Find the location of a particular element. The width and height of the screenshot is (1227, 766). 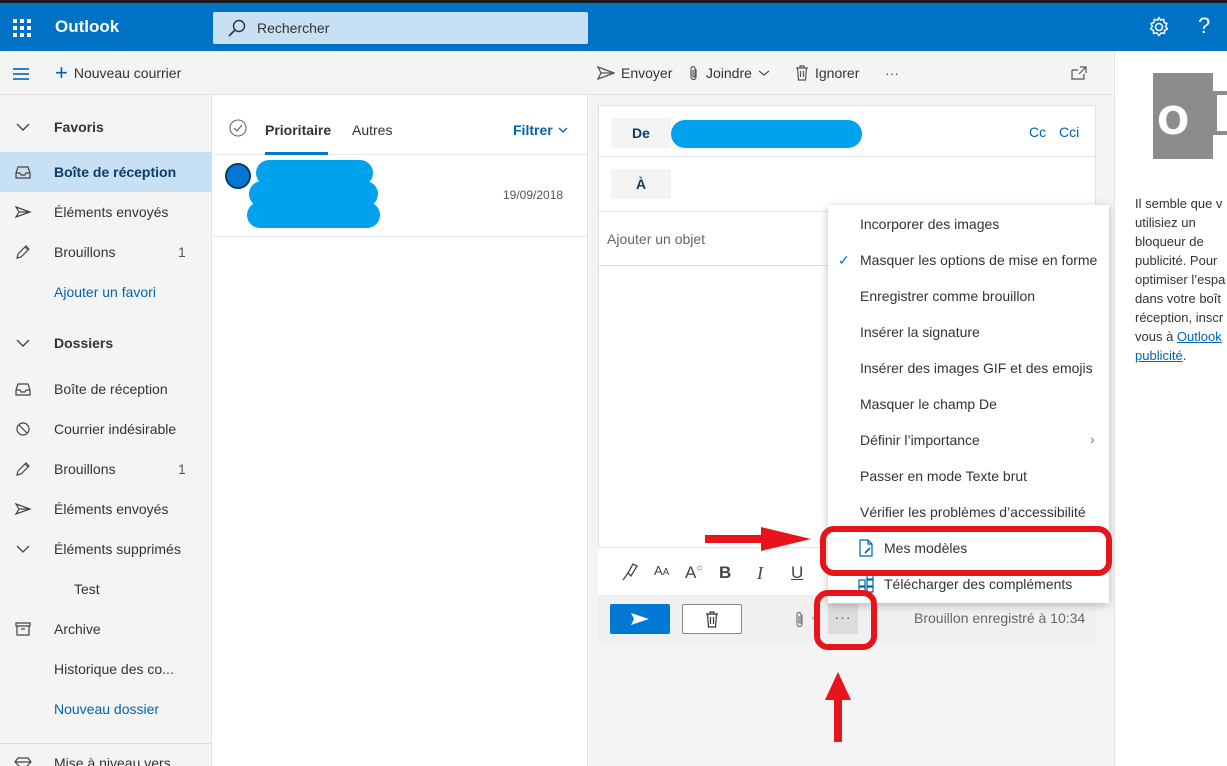

menu-item-plain-text: Passer en mode Texte brut is located at coordinates (968, 476).